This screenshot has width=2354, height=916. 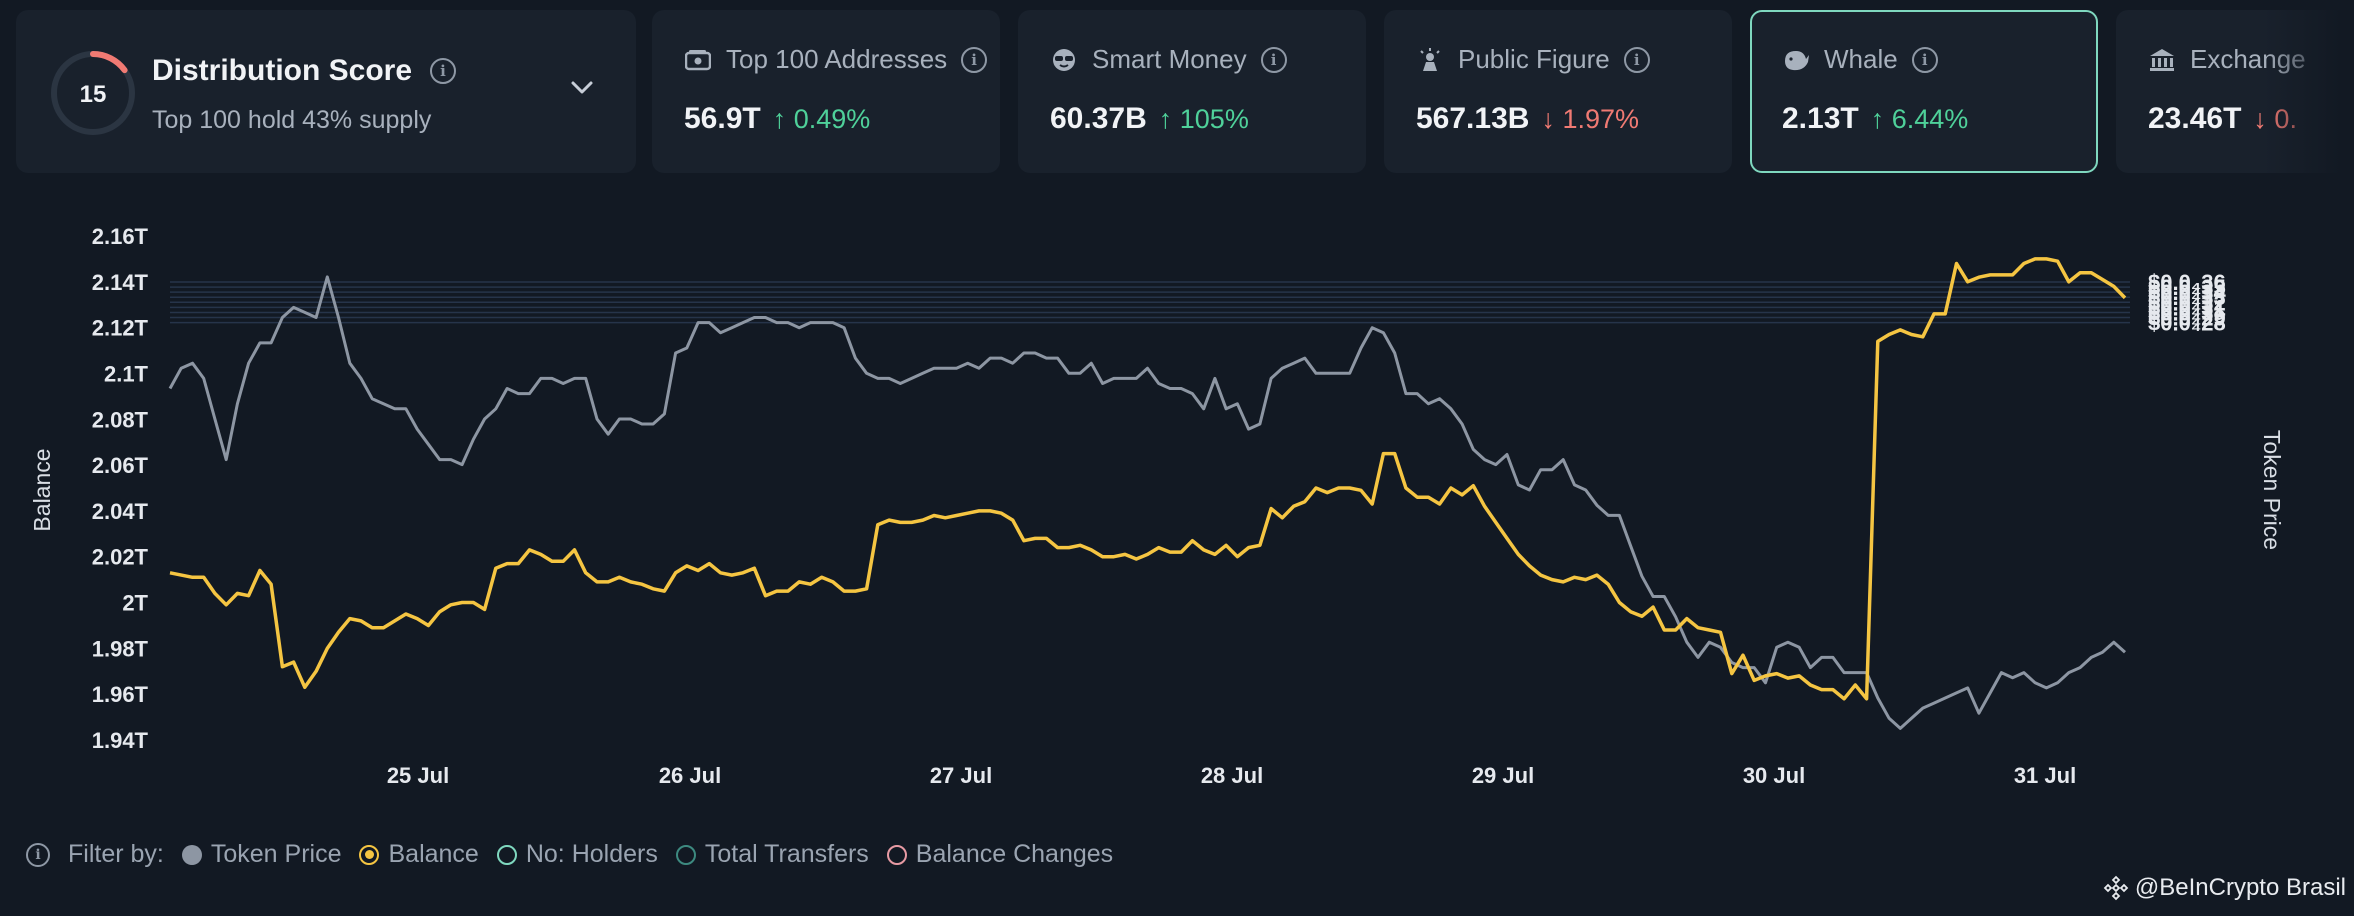 I want to click on y-tick-label: 2.02T, so click(x=120, y=557).